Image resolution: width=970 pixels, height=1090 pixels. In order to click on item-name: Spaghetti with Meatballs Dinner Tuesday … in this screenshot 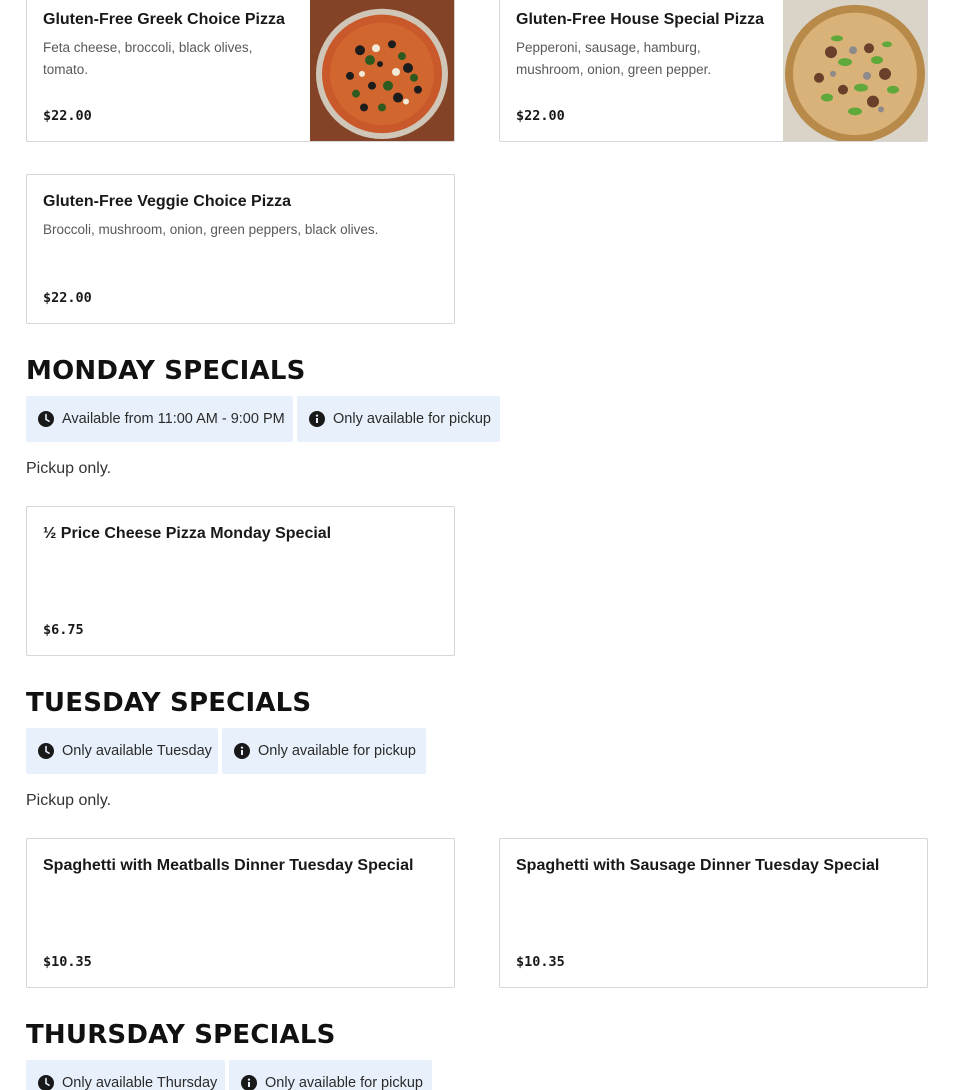, I will do `click(228, 865)`.